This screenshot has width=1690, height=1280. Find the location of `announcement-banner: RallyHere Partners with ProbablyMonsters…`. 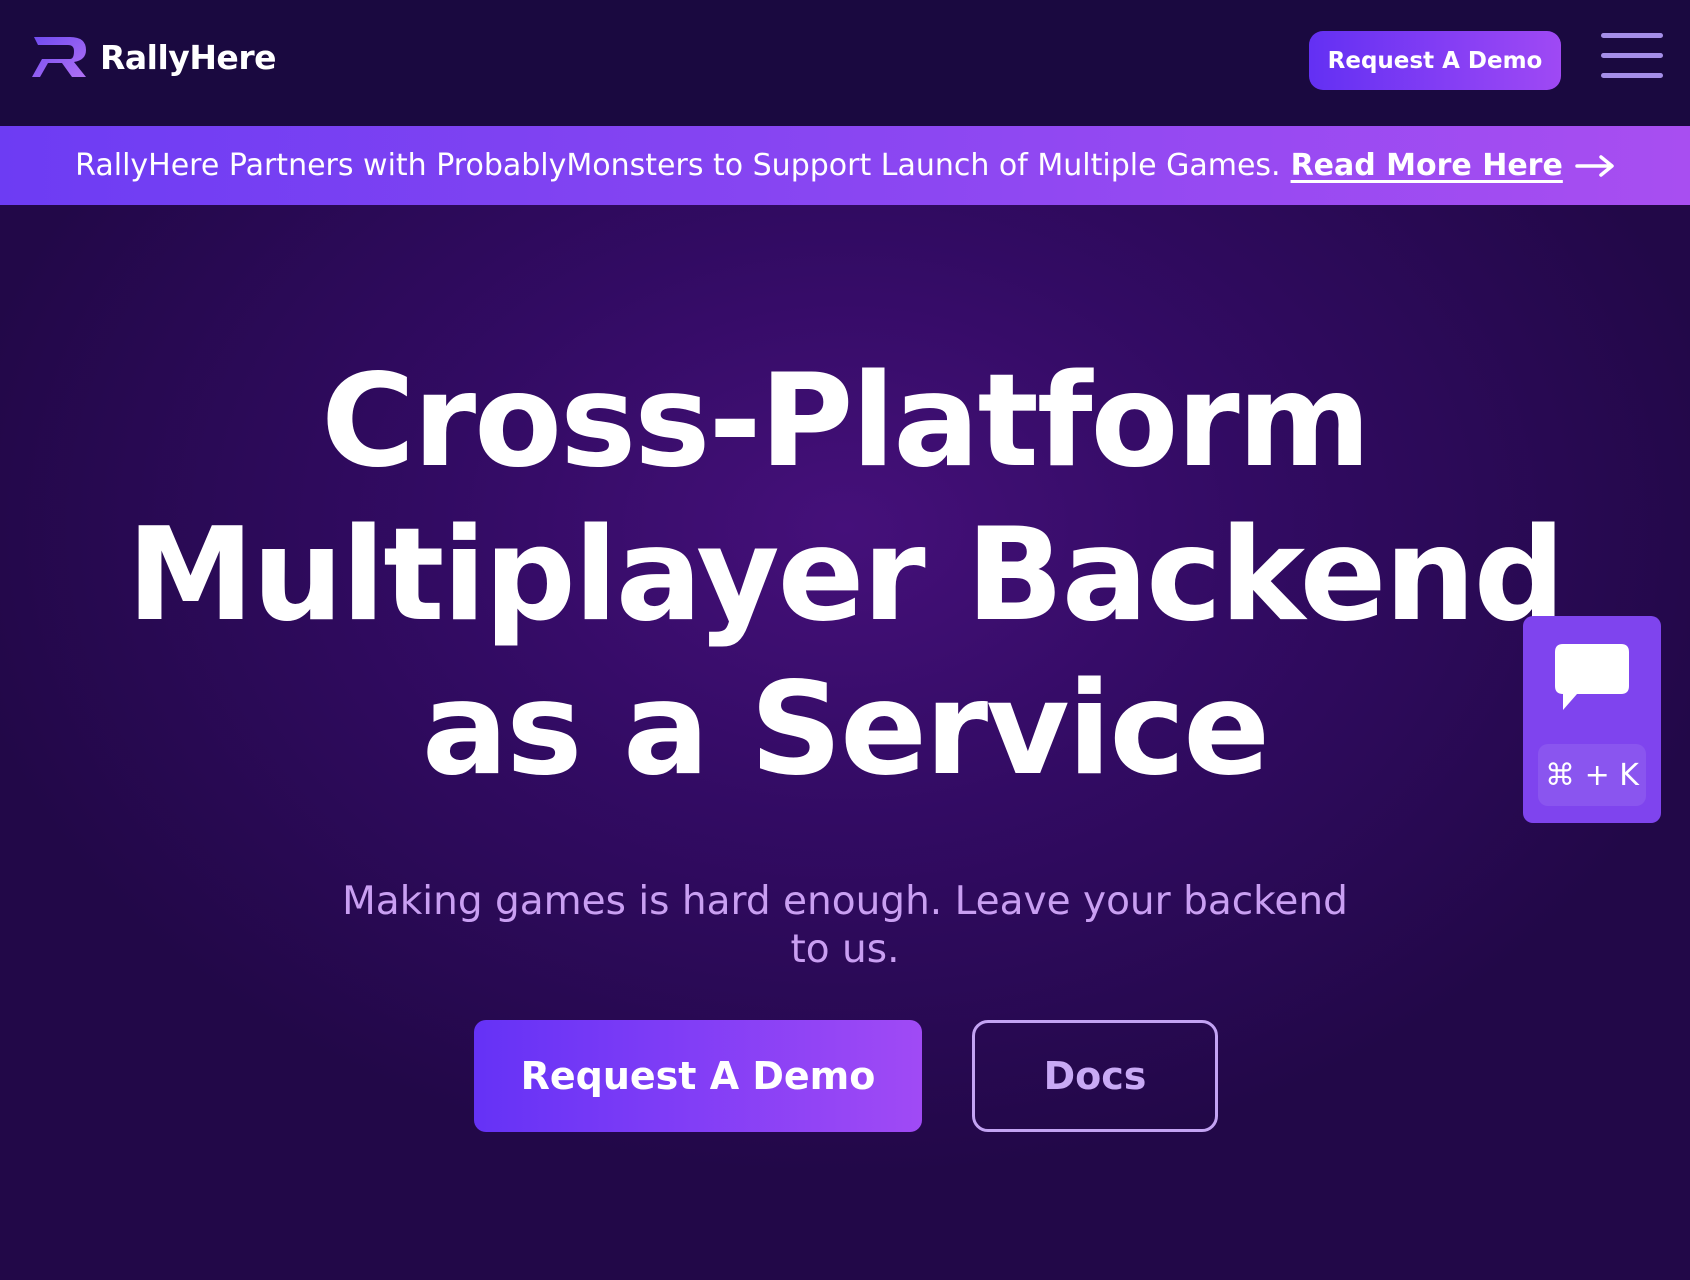

announcement-banner: RallyHere Partners with ProbablyMonsters… is located at coordinates (845, 165).